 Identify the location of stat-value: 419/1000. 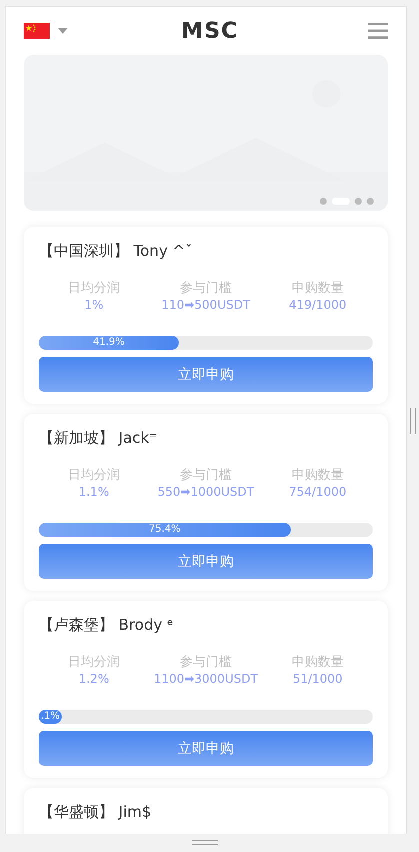
(318, 305).